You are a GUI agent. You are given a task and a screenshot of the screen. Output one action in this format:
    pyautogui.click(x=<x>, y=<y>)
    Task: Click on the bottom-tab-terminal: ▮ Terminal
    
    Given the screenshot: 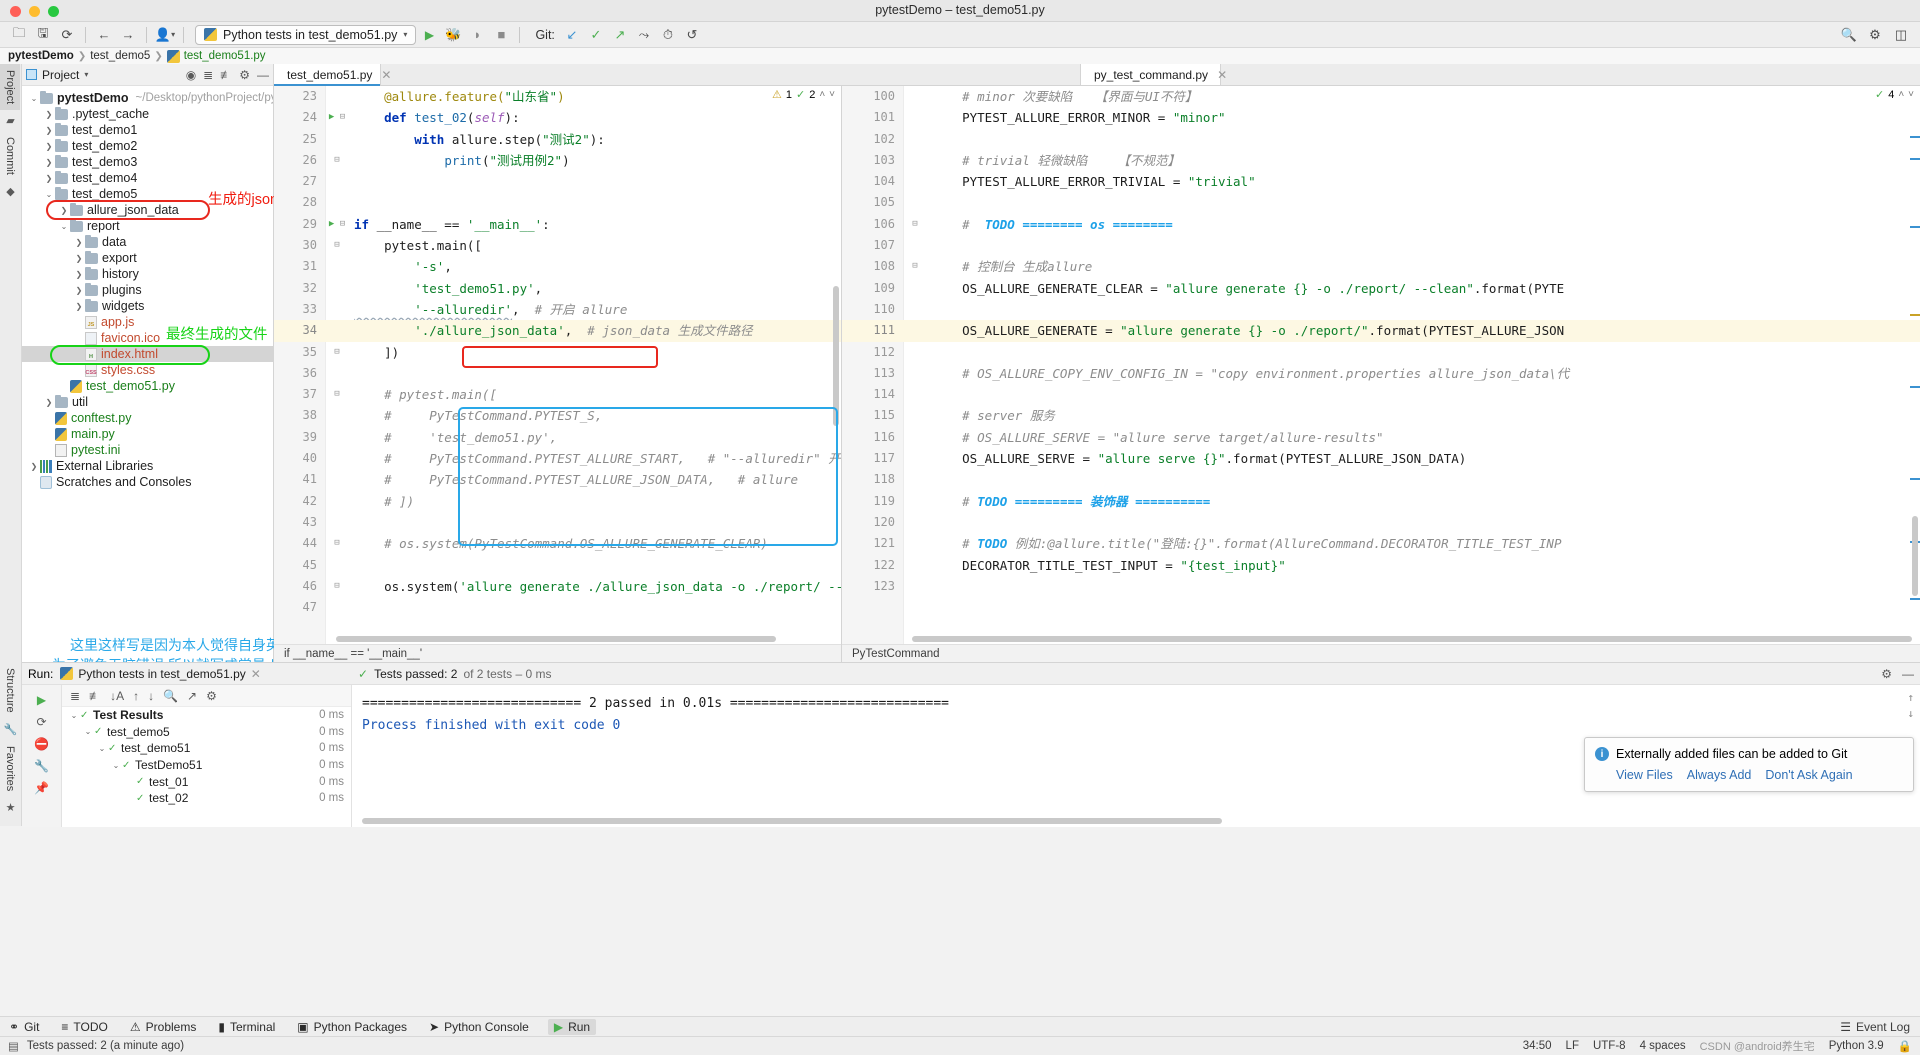 What is the action you would take?
    pyautogui.click(x=246, y=1027)
    